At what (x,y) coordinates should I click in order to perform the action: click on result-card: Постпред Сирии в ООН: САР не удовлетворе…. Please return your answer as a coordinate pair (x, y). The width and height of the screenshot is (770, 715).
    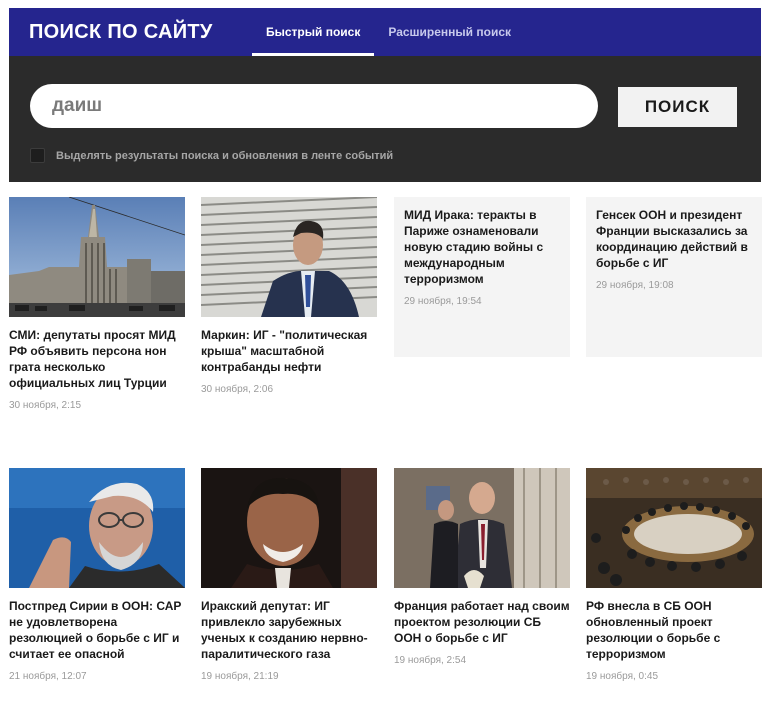
    Looking at the image, I should click on (97, 575).